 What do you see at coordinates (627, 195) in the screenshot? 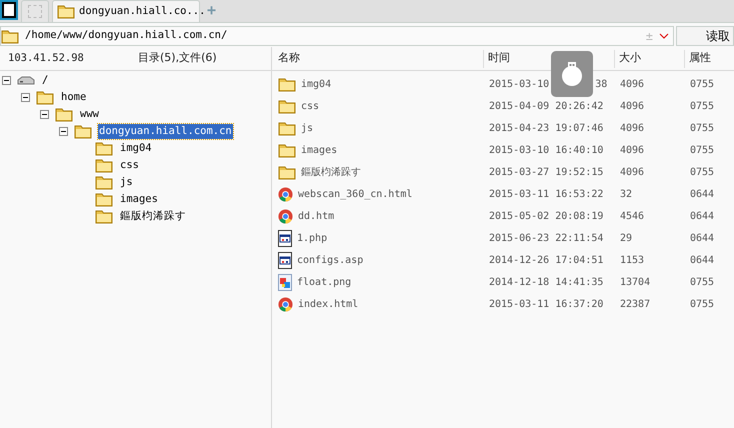
I see `file-size: 32` at bounding box center [627, 195].